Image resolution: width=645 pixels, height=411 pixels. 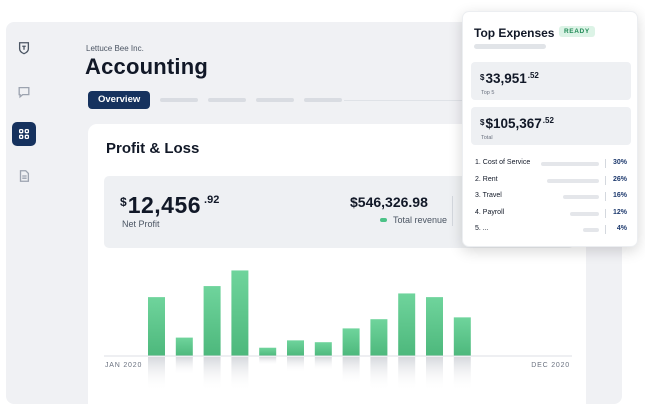 I want to click on expense-name: 1. Cost of Service, so click(x=503, y=162).